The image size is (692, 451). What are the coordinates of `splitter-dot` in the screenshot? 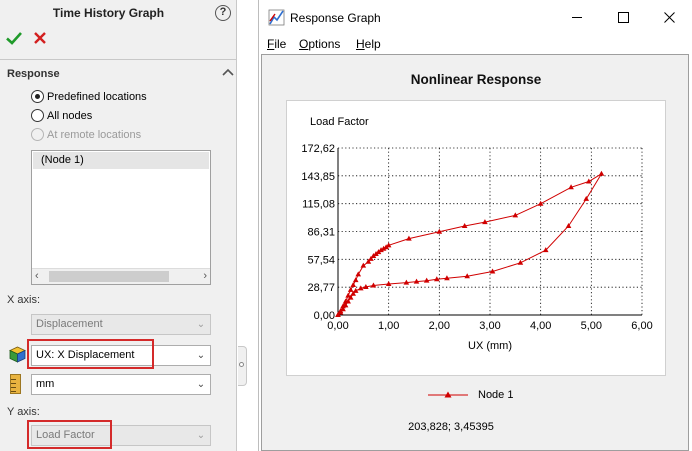 It's located at (241, 364).